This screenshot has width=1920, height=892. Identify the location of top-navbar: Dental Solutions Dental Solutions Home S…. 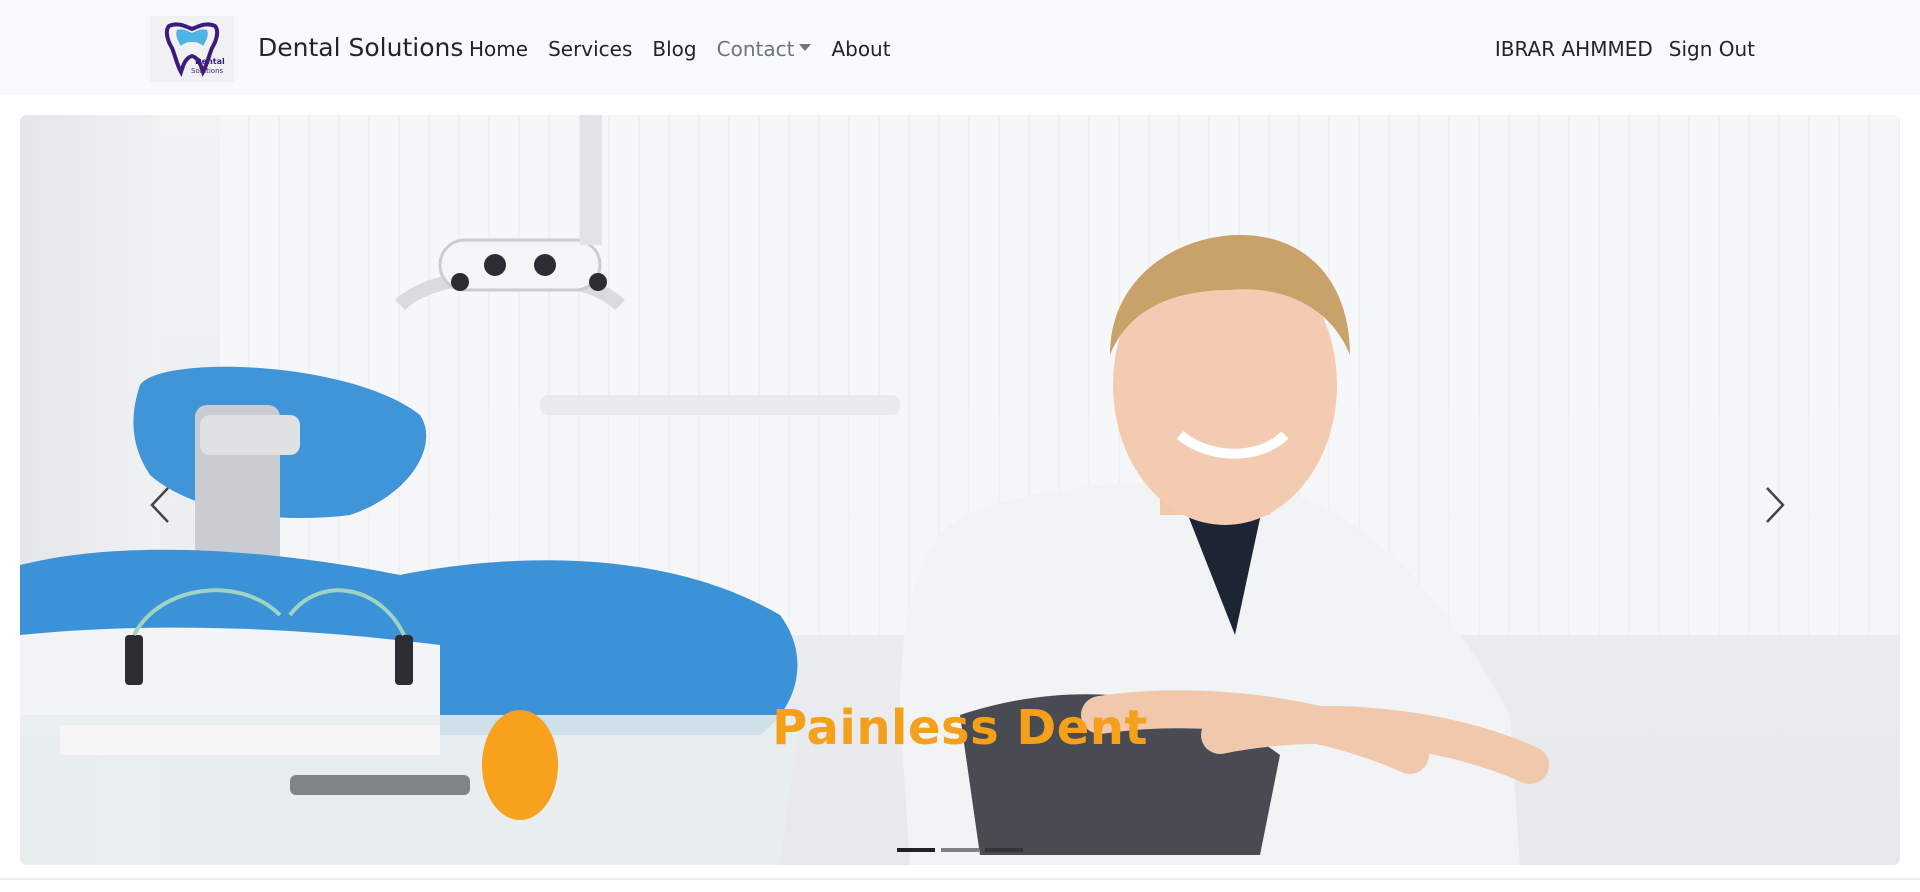
(960, 47).